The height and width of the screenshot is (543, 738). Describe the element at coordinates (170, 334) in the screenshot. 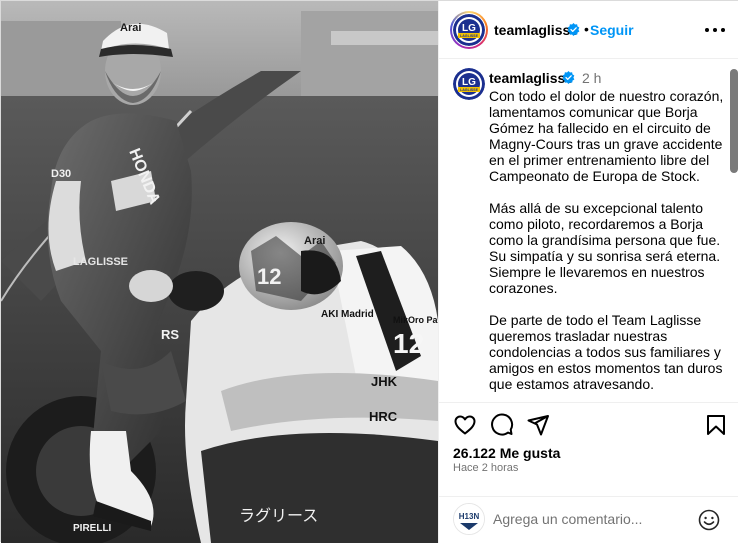

I see `suit-text-rs: RS` at that location.